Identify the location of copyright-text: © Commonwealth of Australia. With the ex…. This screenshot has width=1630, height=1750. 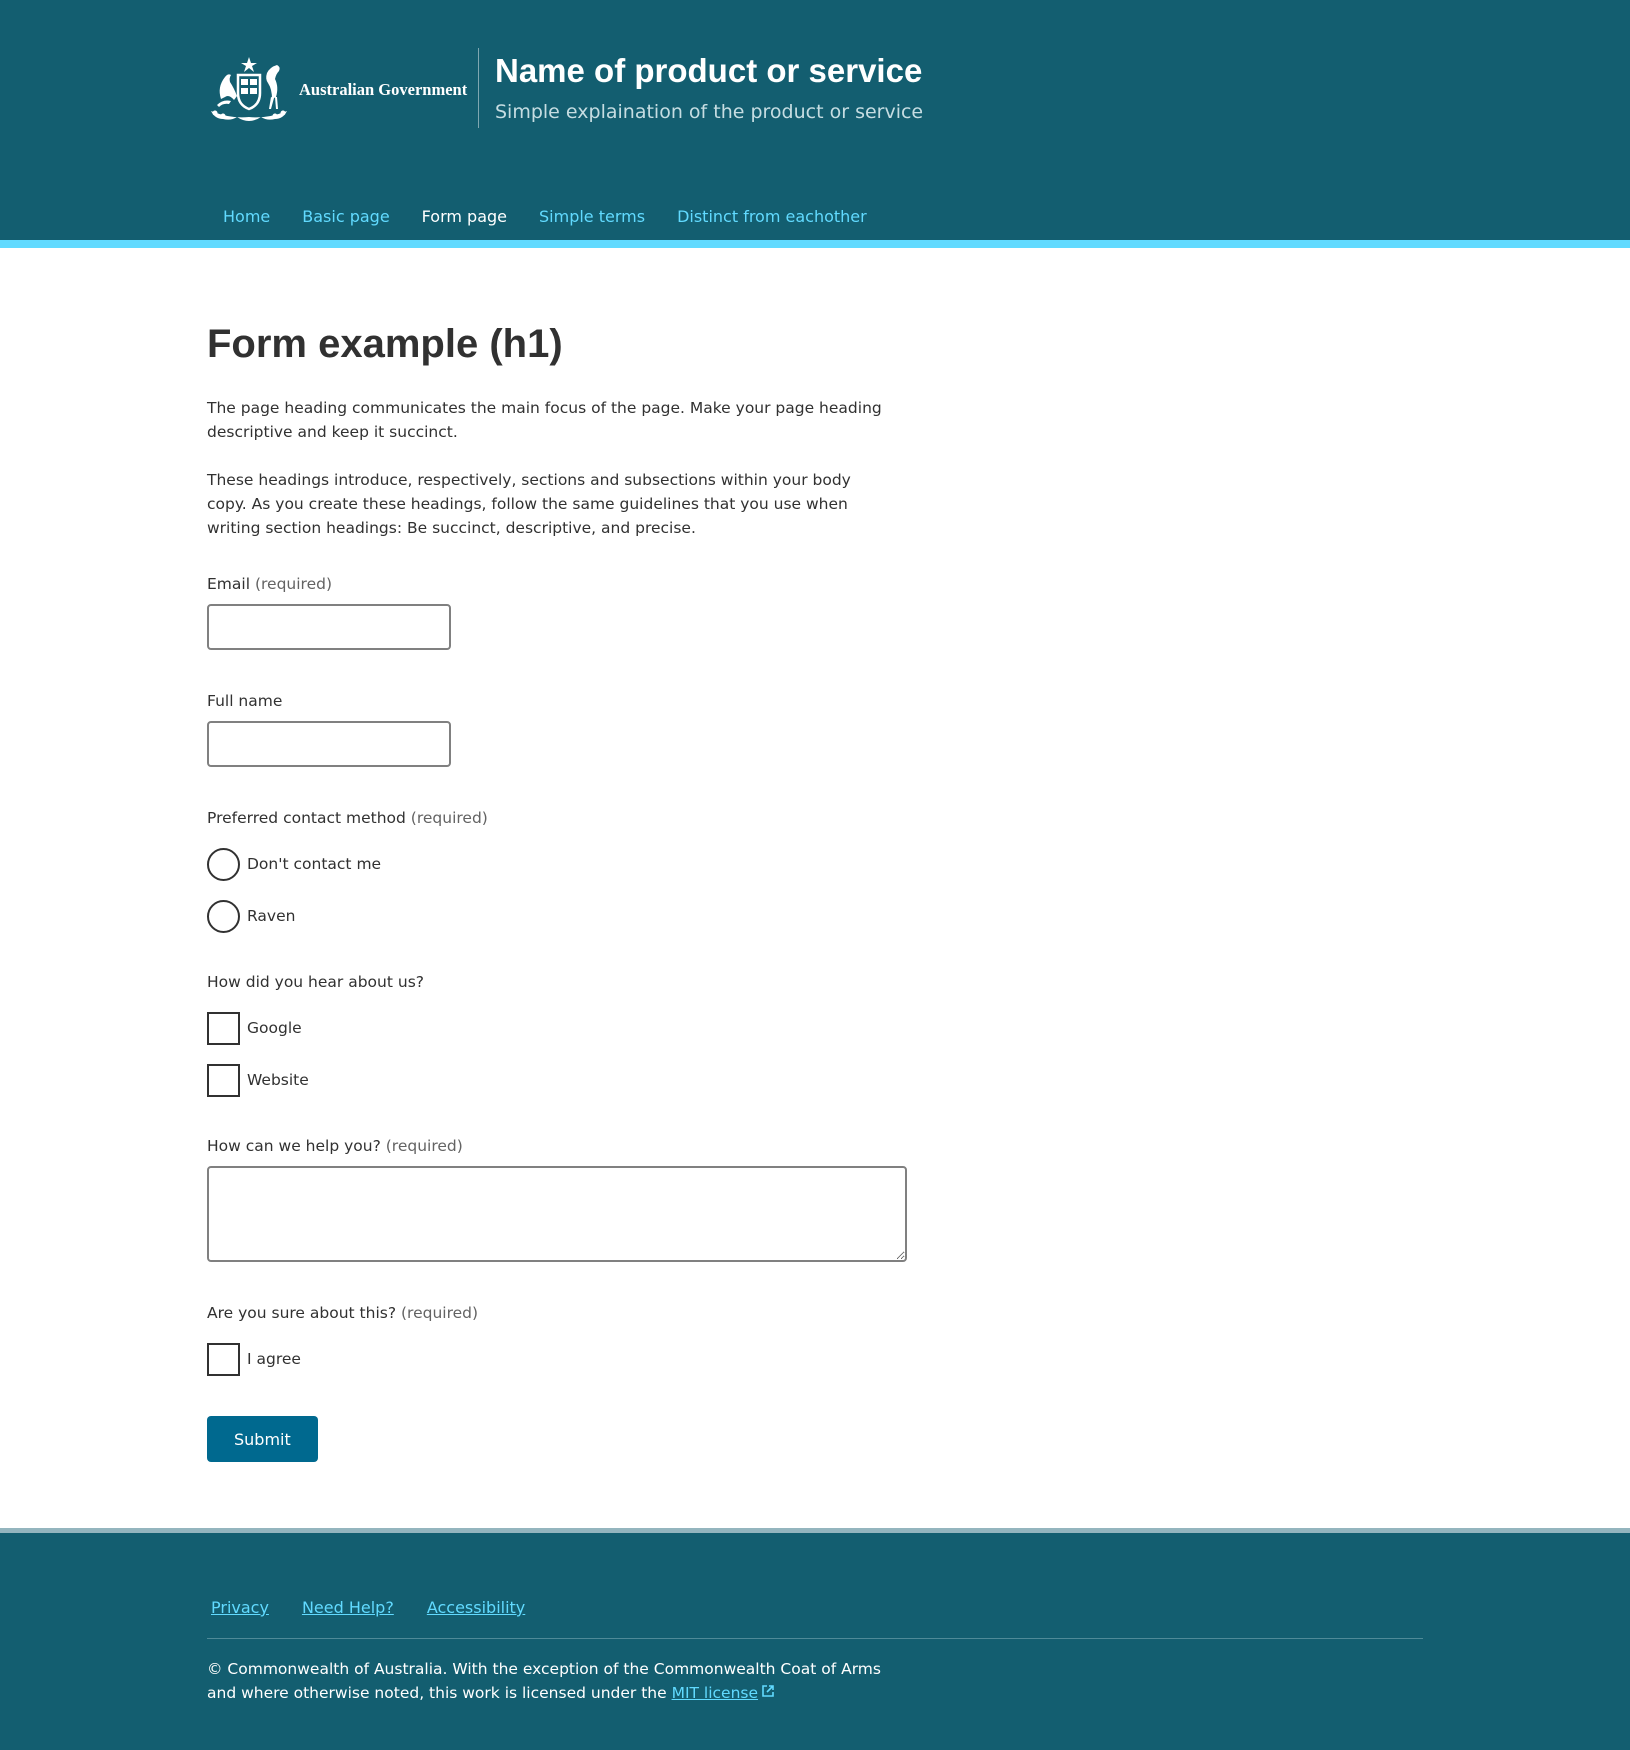
(544, 1681).